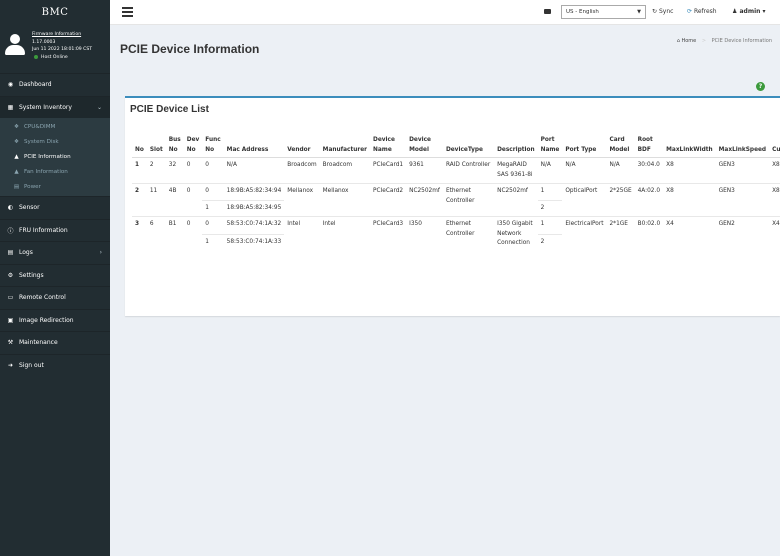 Image resolution: width=780 pixels, height=556 pixels. Describe the element at coordinates (690, 11) in the screenshot. I see `refresh-icon: ⟳` at that location.